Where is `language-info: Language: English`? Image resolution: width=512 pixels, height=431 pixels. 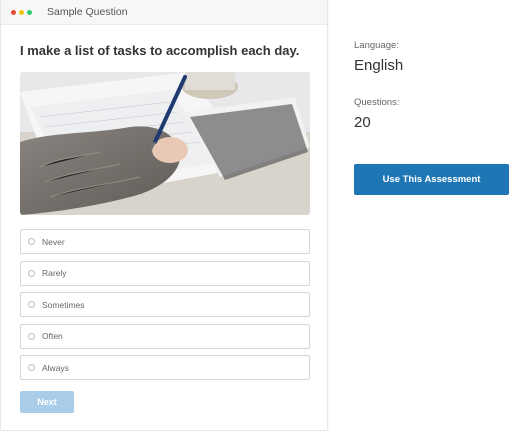 language-info: Language: English is located at coordinates (378, 57).